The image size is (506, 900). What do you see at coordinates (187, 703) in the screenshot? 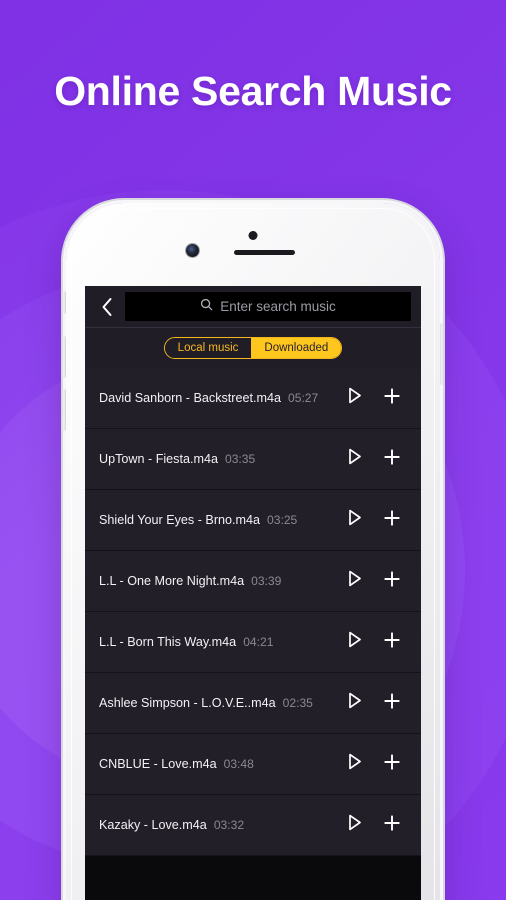
I see `track-title: Ashlee Simpson - L.O.V.E..m4a` at bounding box center [187, 703].